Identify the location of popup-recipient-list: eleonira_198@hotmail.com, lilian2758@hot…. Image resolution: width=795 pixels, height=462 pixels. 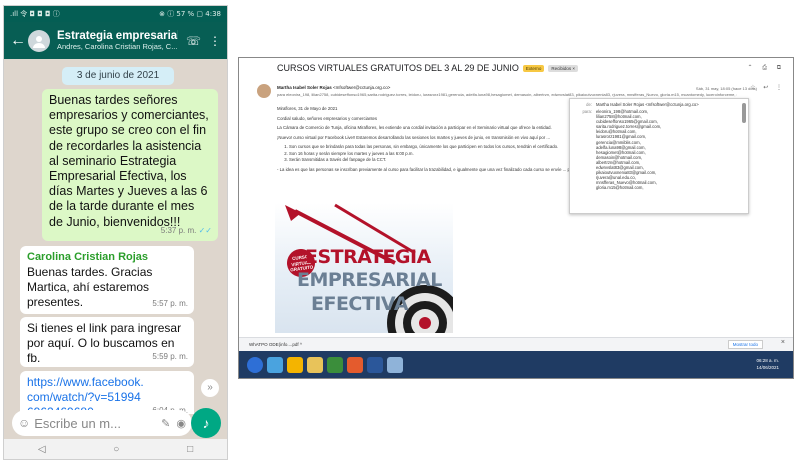
(628, 150).